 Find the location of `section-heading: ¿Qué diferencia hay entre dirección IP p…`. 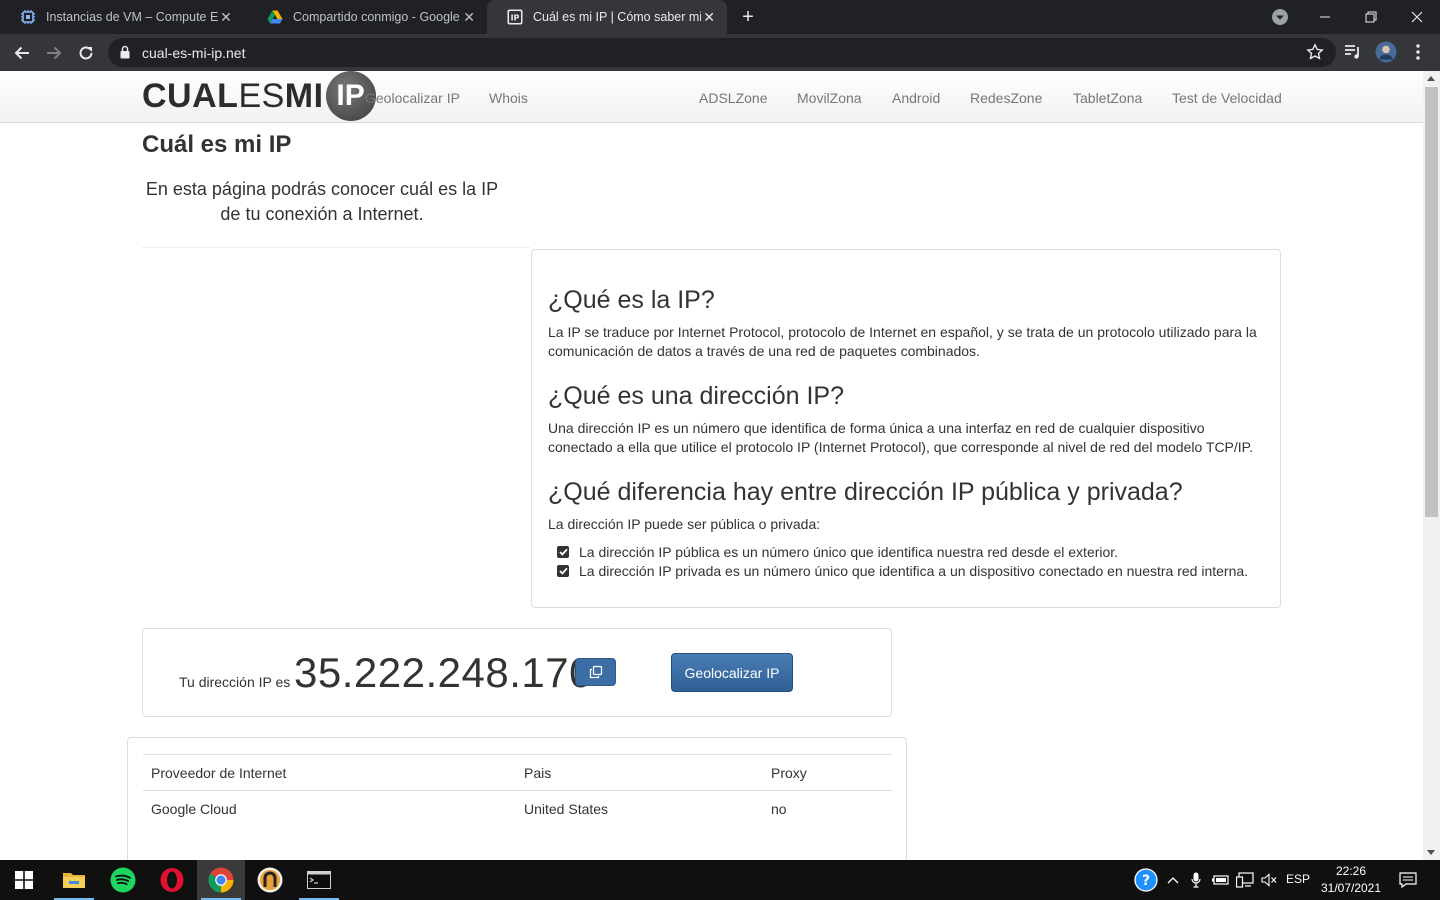

section-heading: ¿Qué diferencia hay entre dirección IP p… is located at coordinates (865, 492).